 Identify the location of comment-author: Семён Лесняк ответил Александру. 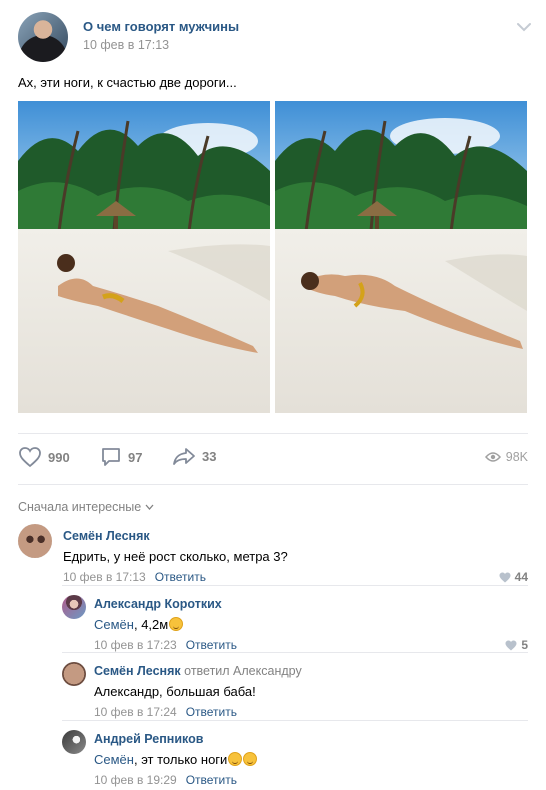
(198, 671).